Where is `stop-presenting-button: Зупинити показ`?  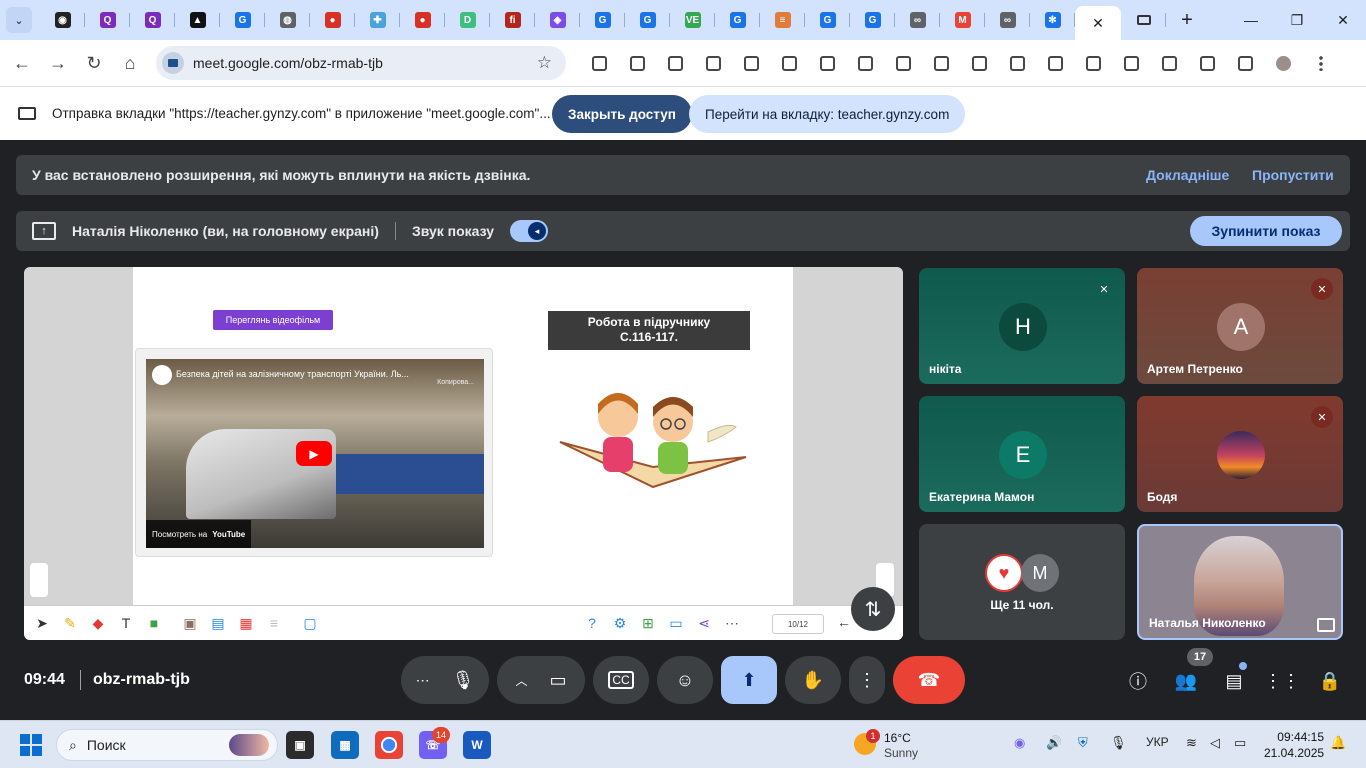 stop-presenting-button: Зупинити показ is located at coordinates (1266, 231).